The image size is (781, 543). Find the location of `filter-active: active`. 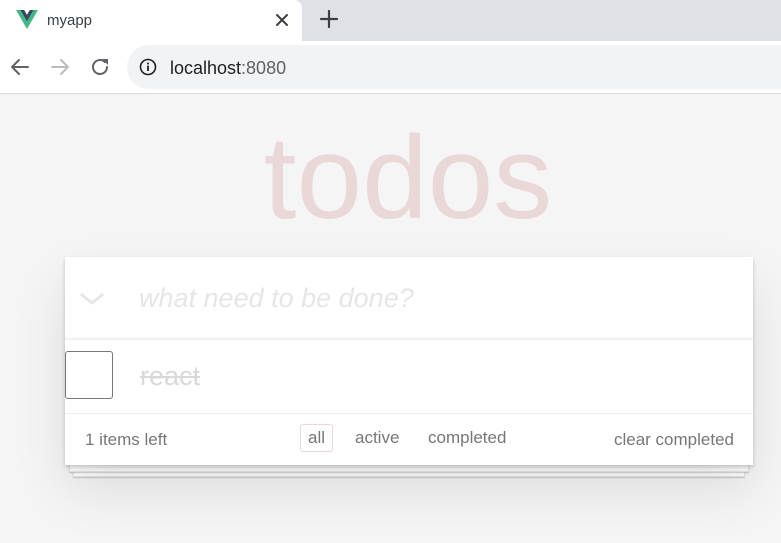

filter-active: active is located at coordinates (377, 438).